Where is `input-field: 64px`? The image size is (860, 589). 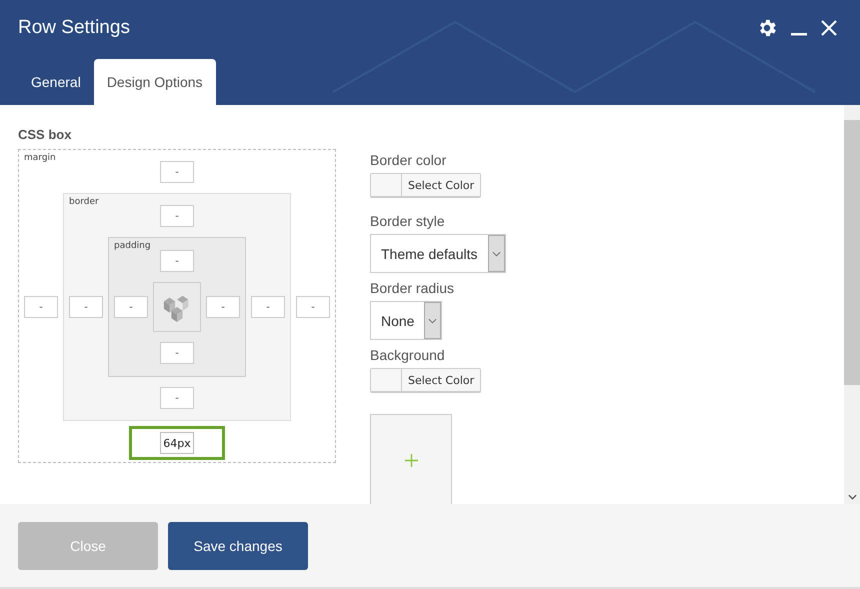
input-field: 64px is located at coordinates (177, 443).